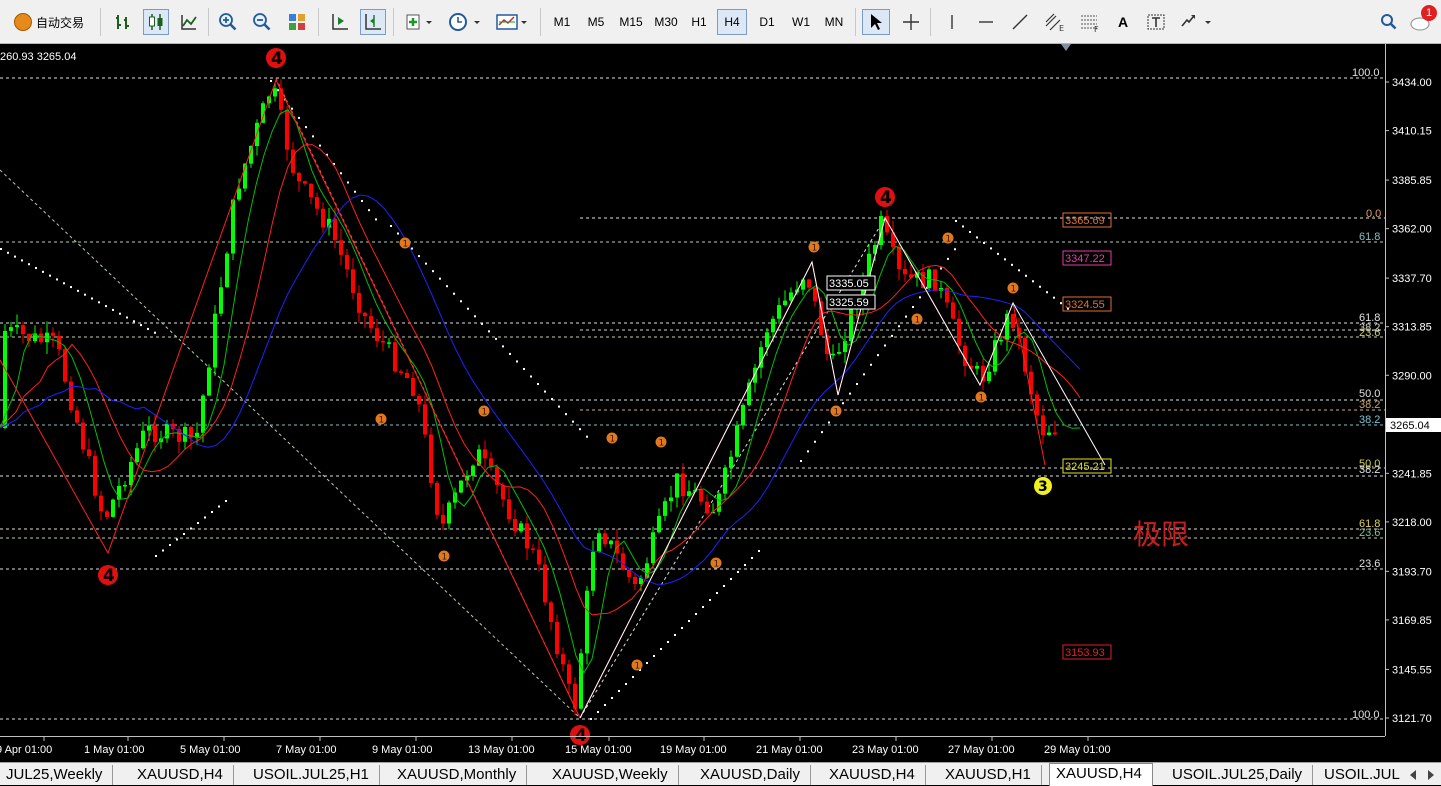 This screenshot has height=786, width=1441. Describe the element at coordinates (1090, 22) in the screenshot. I see `fibonacci-tool-button: F` at that location.